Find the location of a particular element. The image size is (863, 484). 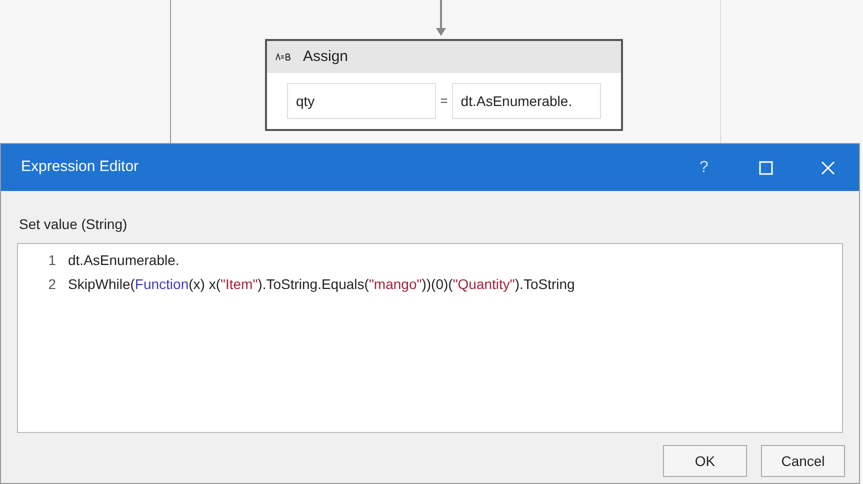

assign-activity: Assign qty = dt.AsEnumerable. is located at coordinates (444, 85).